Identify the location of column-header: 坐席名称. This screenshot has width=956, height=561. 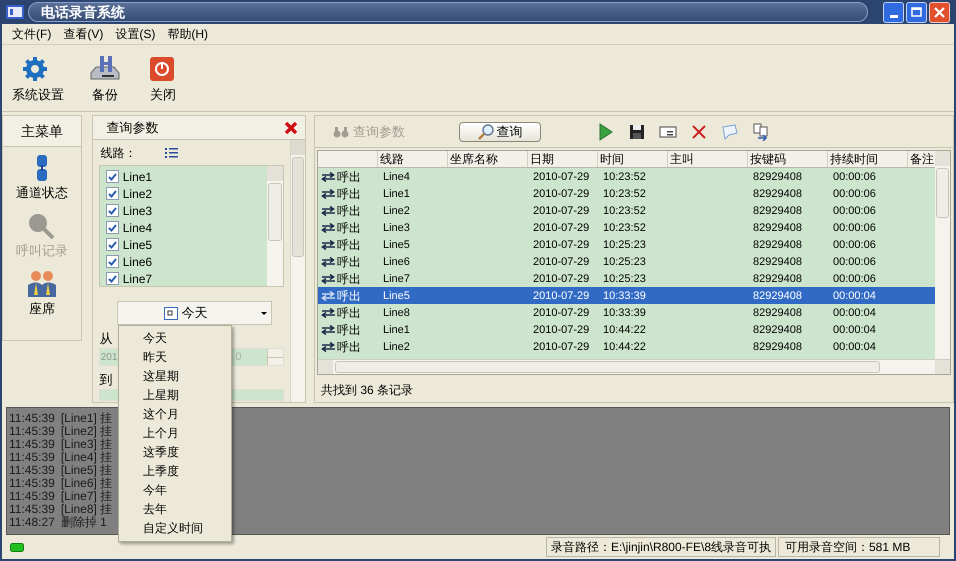
(488, 159).